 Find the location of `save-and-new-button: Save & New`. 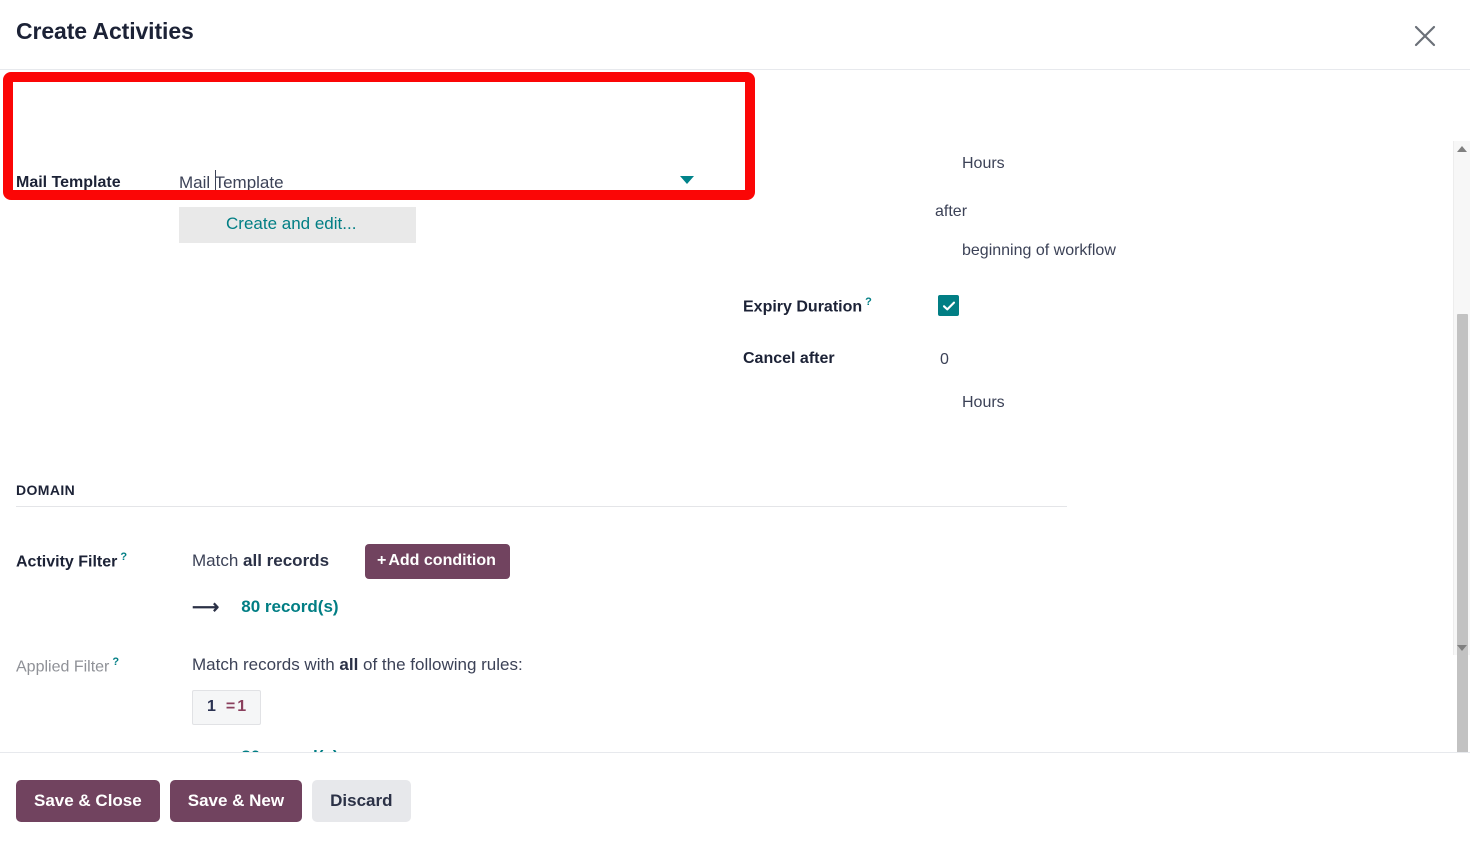

save-and-new-button: Save & New is located at coordinates (236, 800).